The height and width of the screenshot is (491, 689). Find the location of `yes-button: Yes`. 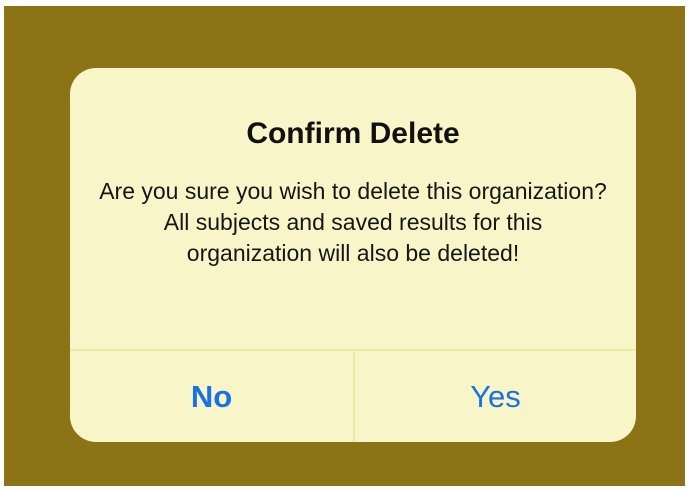

yes-button: Yes is located at coordinates (495, 396).